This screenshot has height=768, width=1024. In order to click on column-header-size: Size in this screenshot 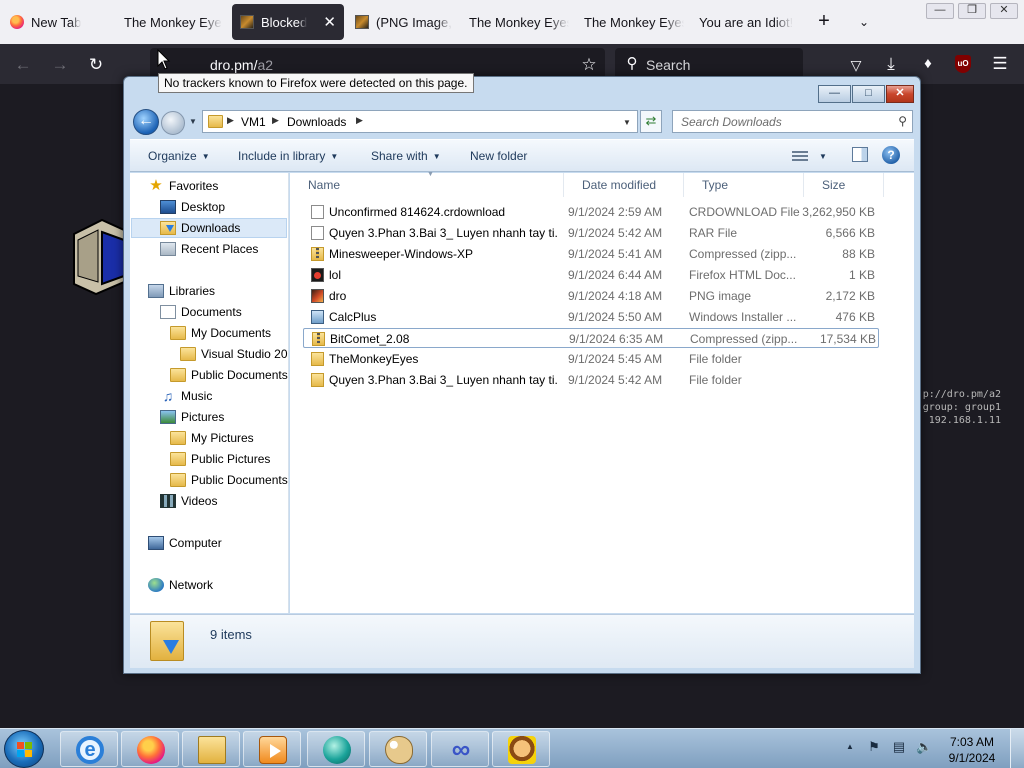, I will do `click(844, 185)`.